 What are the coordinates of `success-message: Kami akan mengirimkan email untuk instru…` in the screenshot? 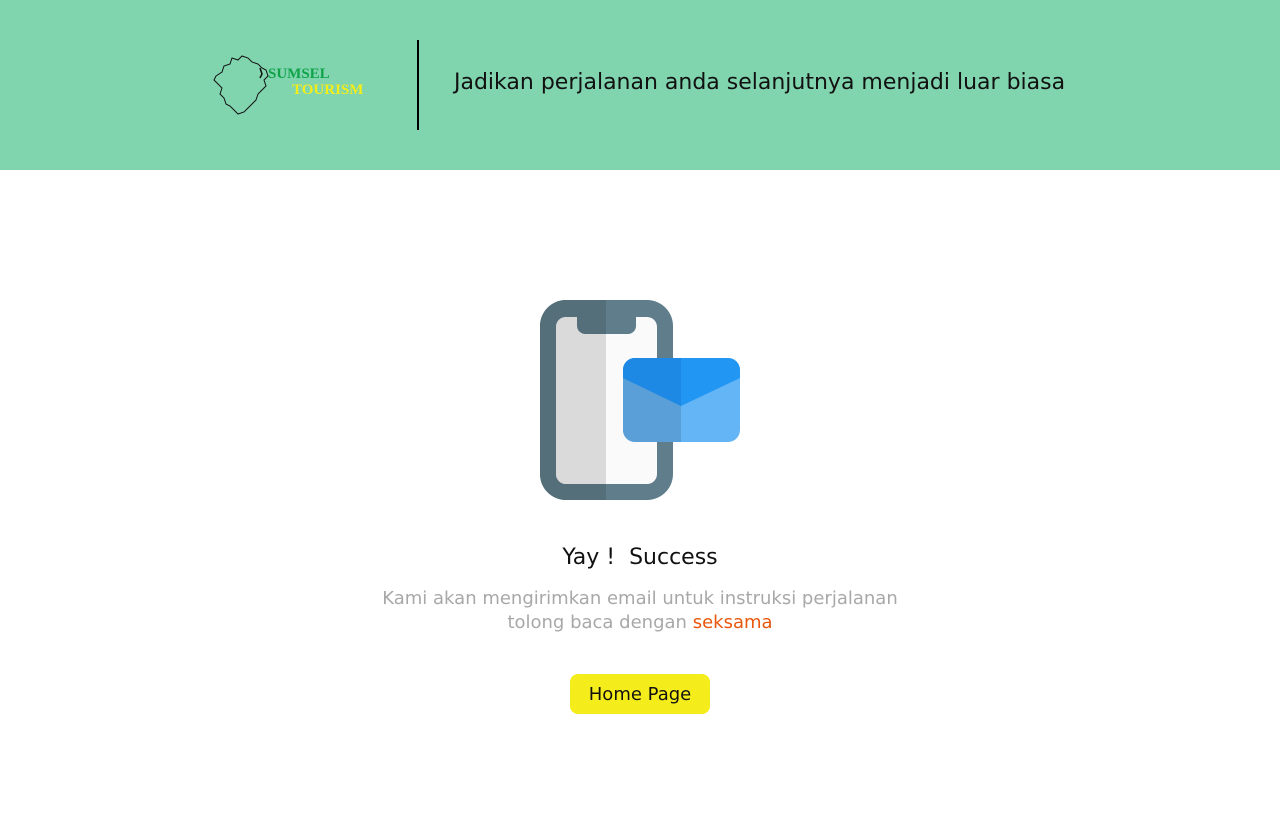 It's located at (640, 611).